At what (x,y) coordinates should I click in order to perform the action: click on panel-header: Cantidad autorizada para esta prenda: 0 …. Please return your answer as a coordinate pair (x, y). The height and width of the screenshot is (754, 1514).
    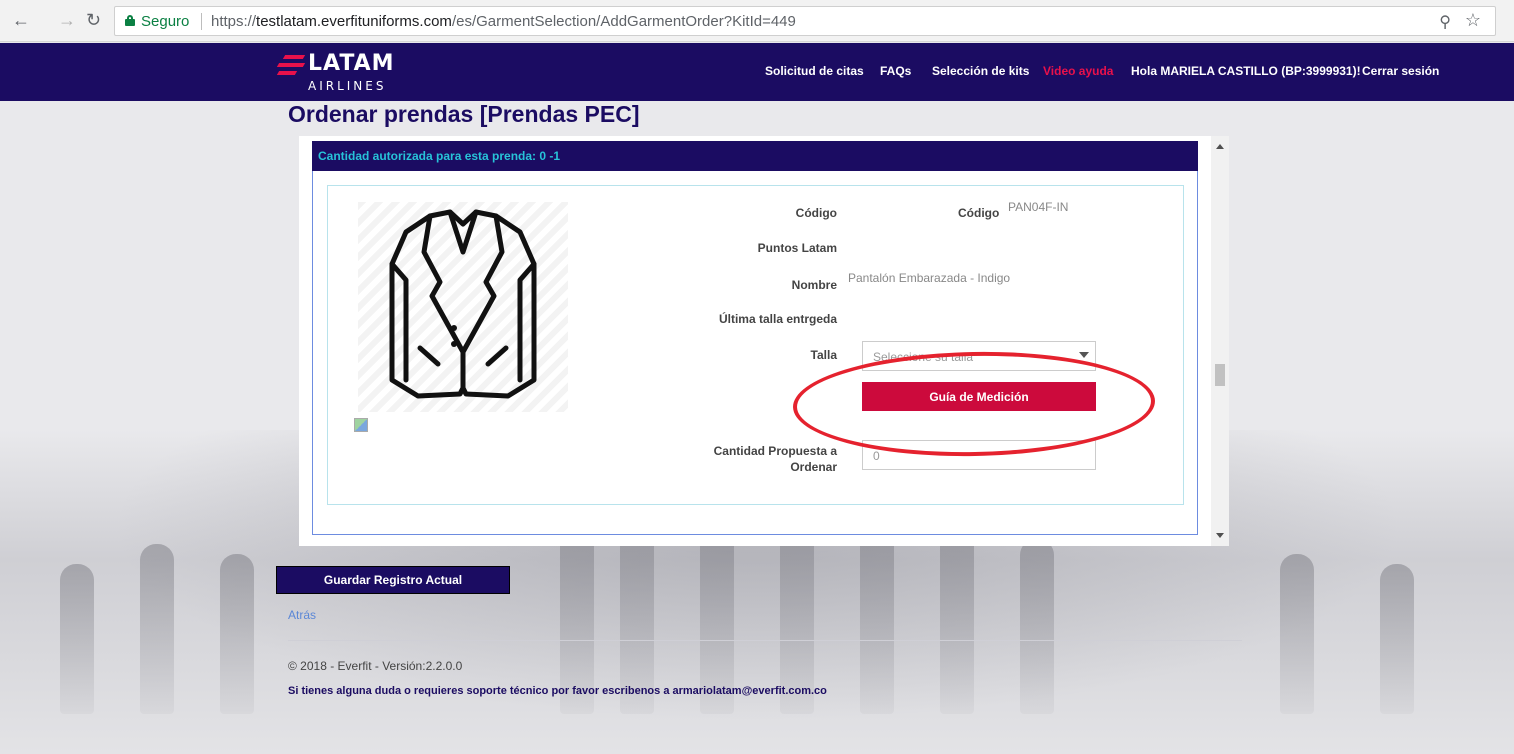
    Looking at the image, I should click on (755, 156).